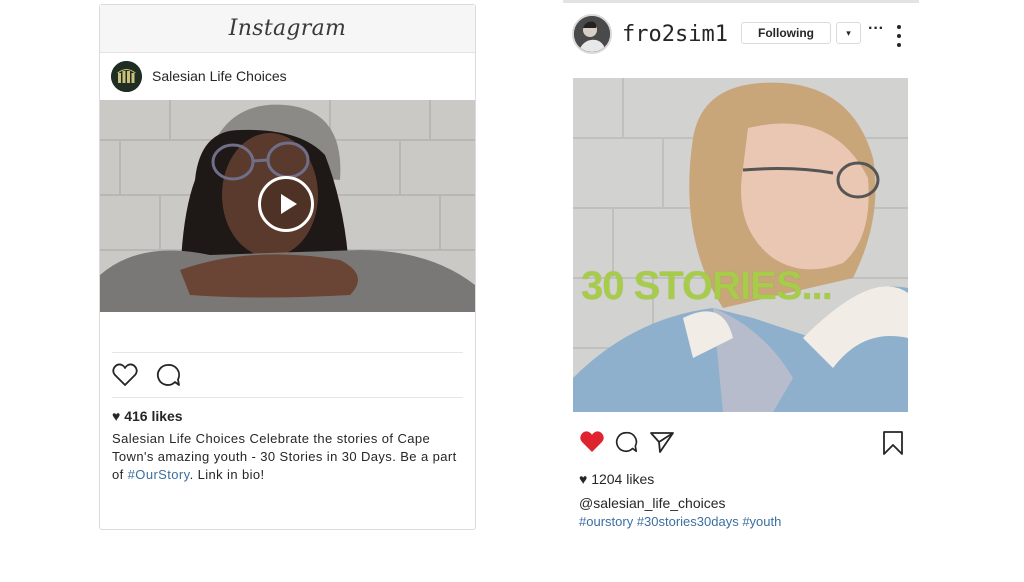 Image resolution: width=1024 pixels, height=582 pixels. I want to click on right-post-header: fro2sim1 Following ▾ ···, so click(741, 34).